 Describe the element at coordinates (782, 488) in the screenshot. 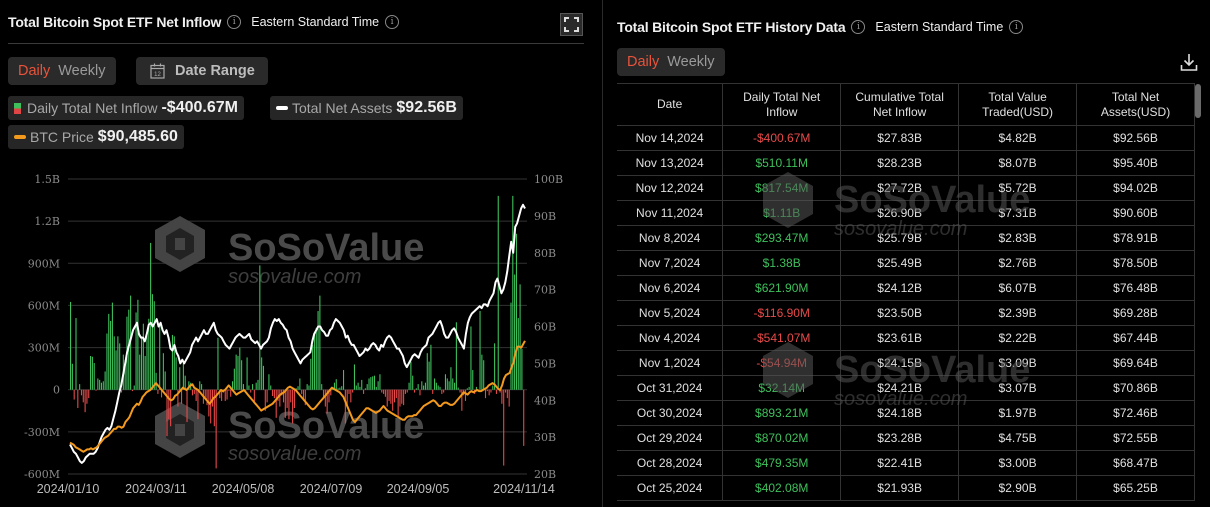

I see `daily-inflow-cell: $402.08M` at that location.